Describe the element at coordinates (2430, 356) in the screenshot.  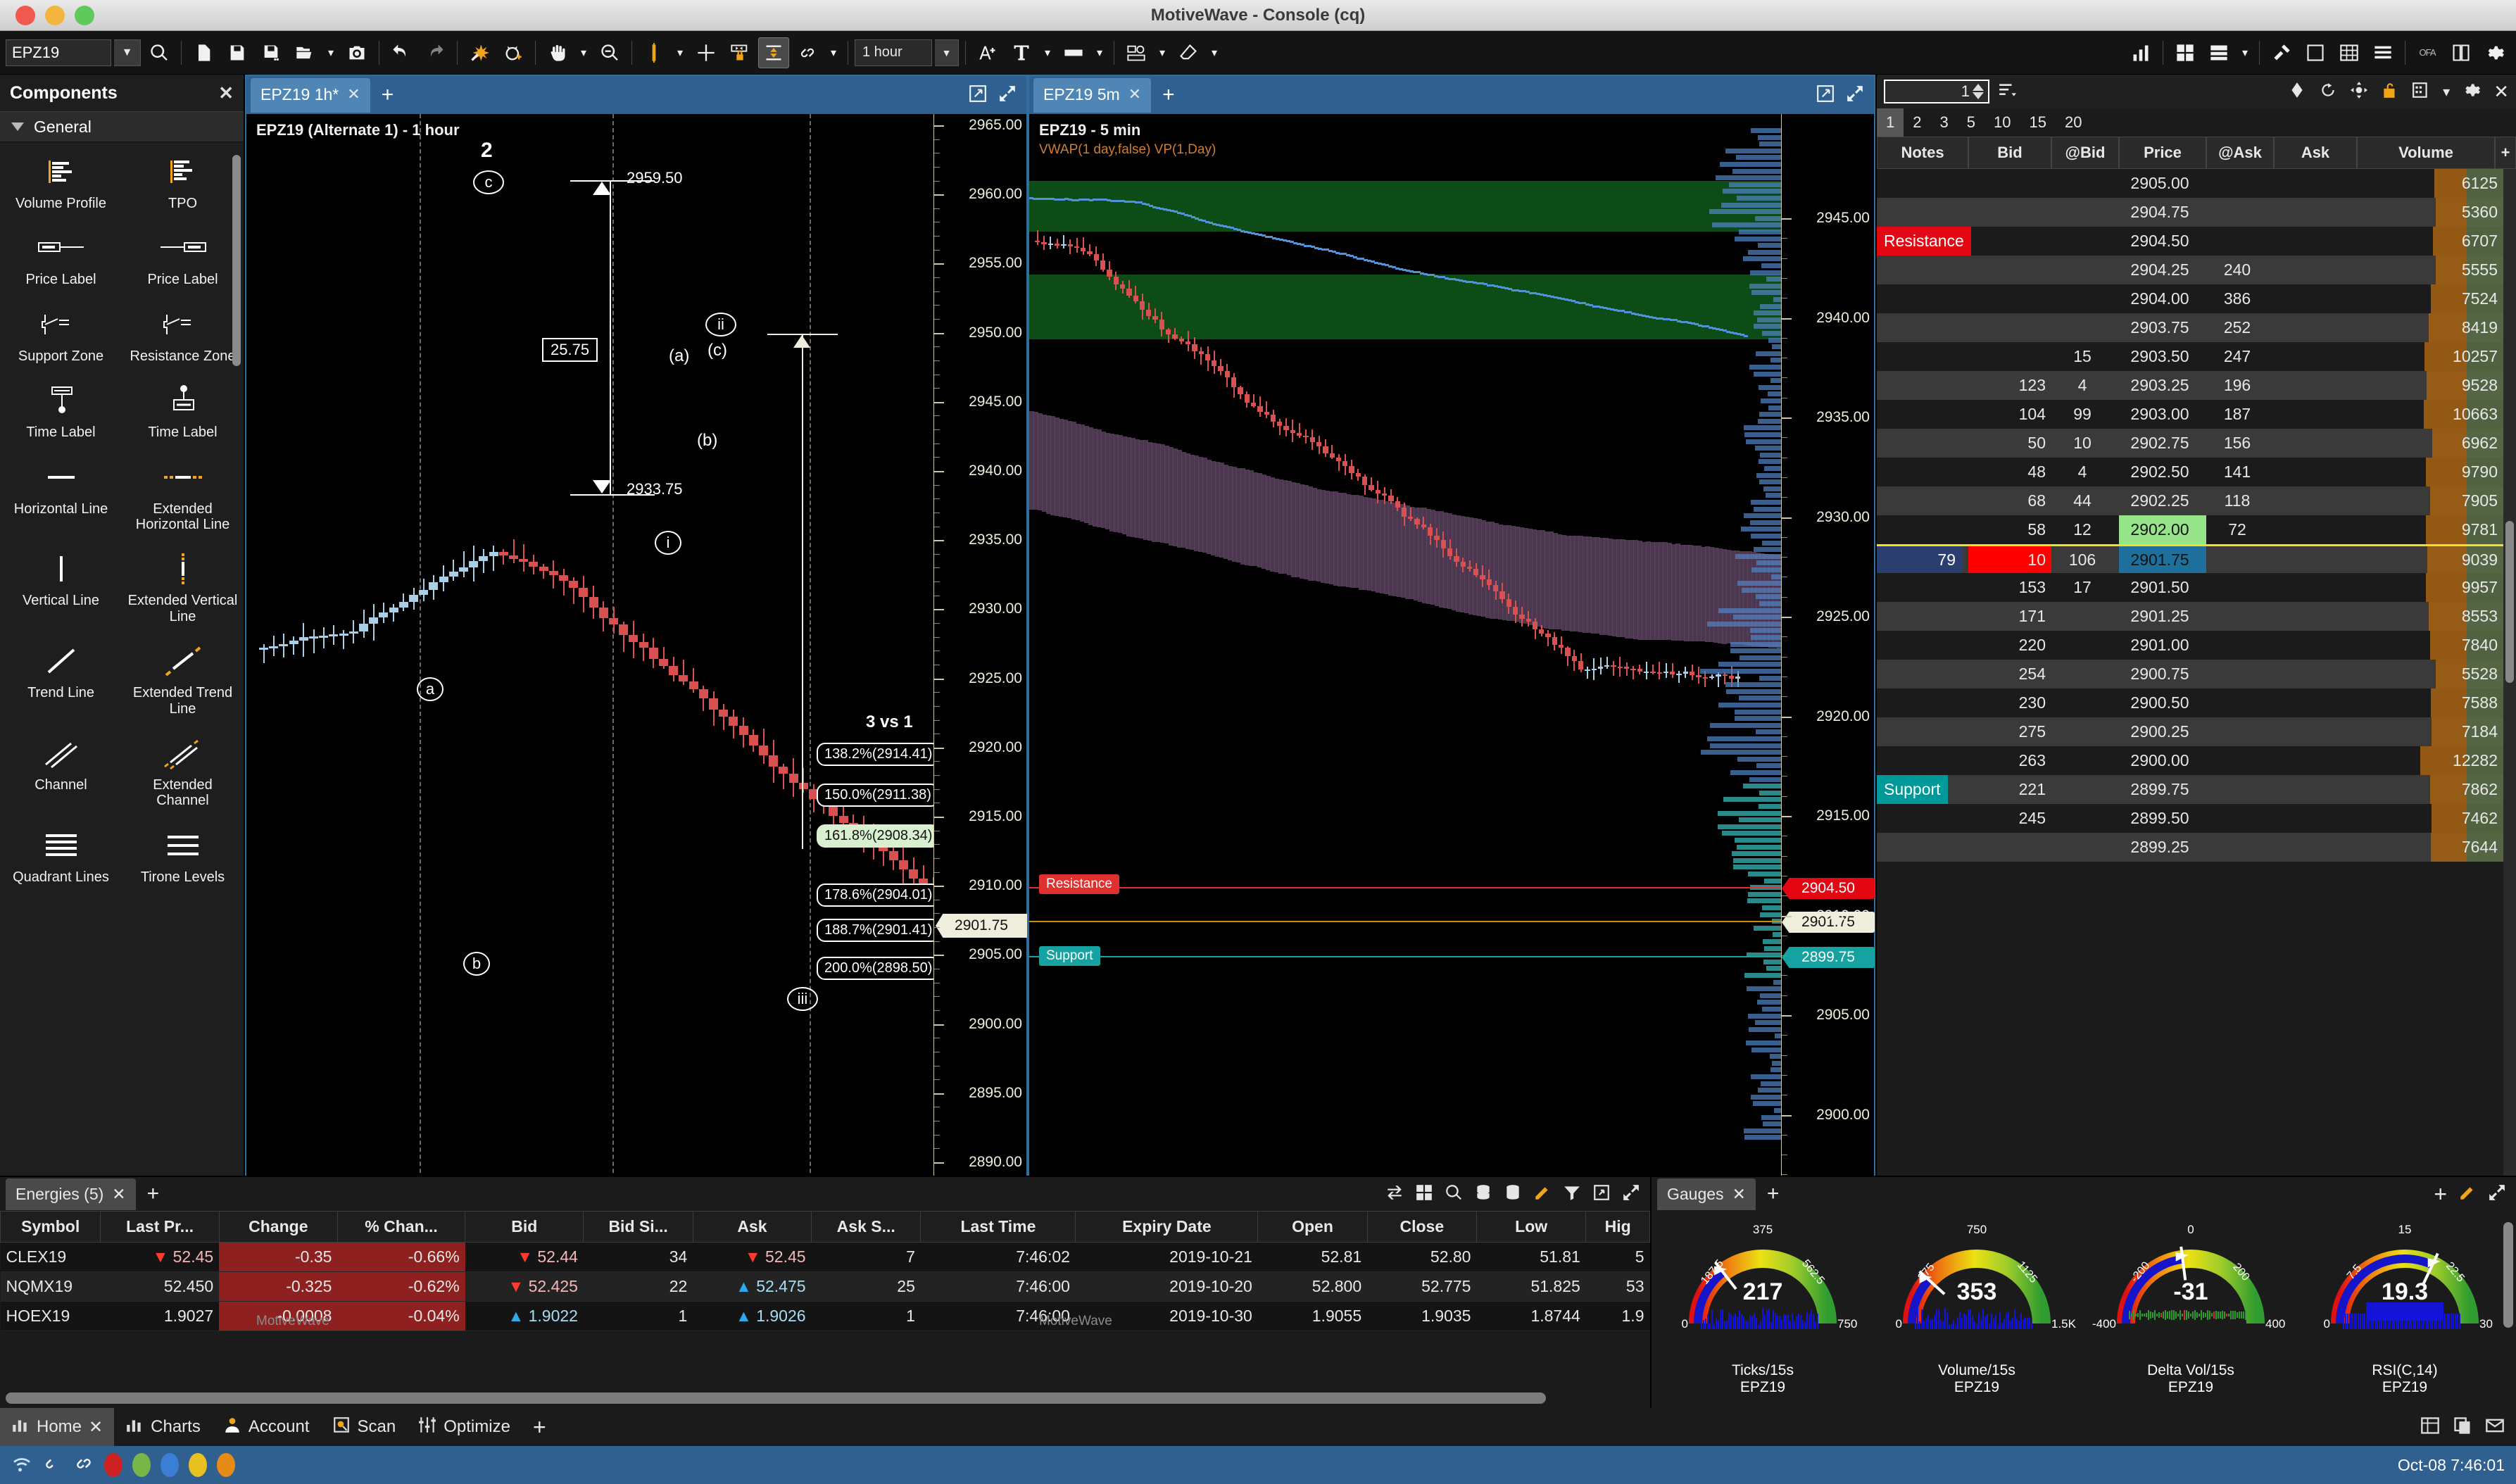
I see `dom-cell-volume: 10257` at that location.